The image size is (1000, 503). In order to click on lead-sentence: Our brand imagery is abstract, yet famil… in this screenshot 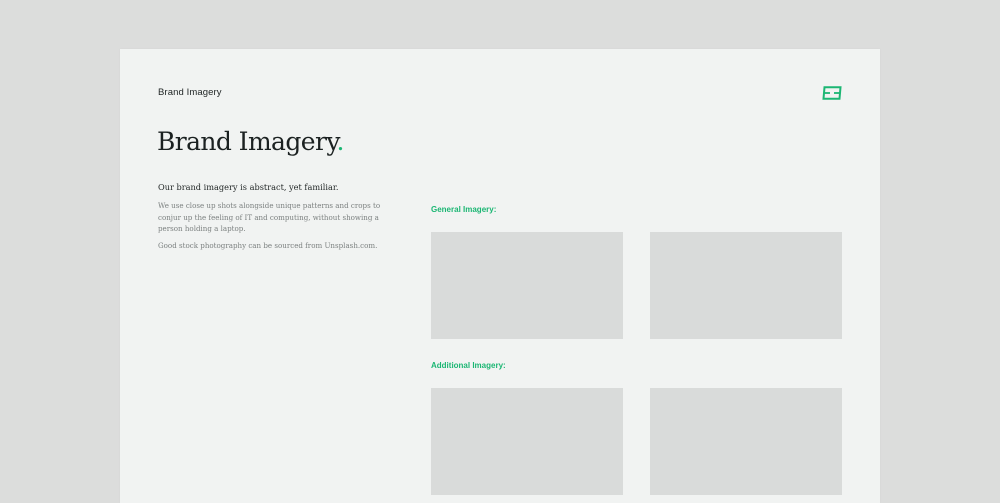, I will do `click(248, 187)`.